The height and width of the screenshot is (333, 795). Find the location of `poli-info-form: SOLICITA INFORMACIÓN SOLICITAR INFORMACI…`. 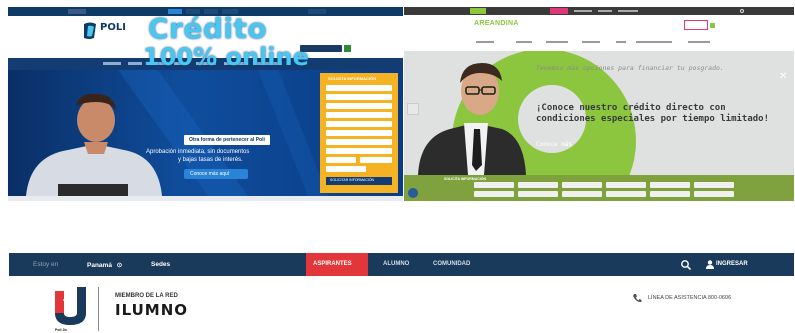

poli-info-form: SOLICITA INFORMACIÓN SOLICITAR INFORMACI… is located at coordinates (359, 133).